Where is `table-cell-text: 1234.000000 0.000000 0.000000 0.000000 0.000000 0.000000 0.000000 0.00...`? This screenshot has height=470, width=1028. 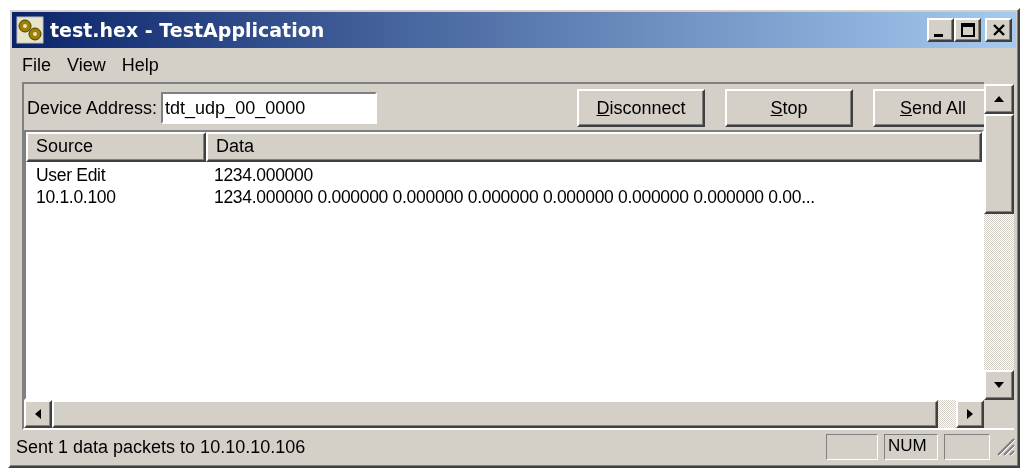
table-cell-text: 1234.000000 0.000000 0.000000 0.000000 0.000000 0.000000 0.000000 0.00... is located at coordinates (514, 197).